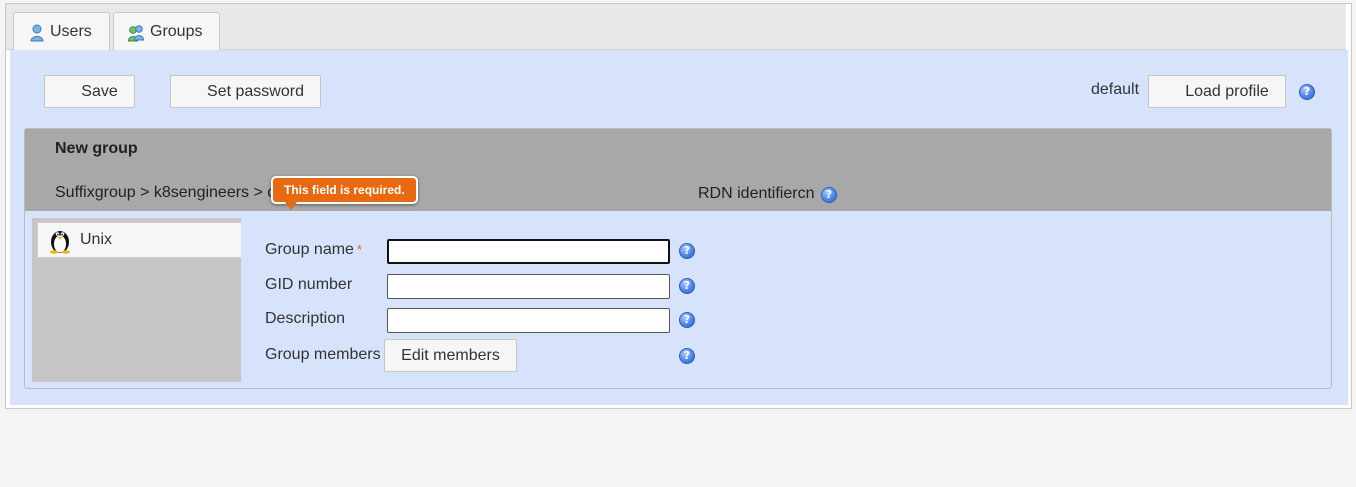  Describe the element at coordinates (528, 251) in the screenshot. I see `group-name-input` at that location.